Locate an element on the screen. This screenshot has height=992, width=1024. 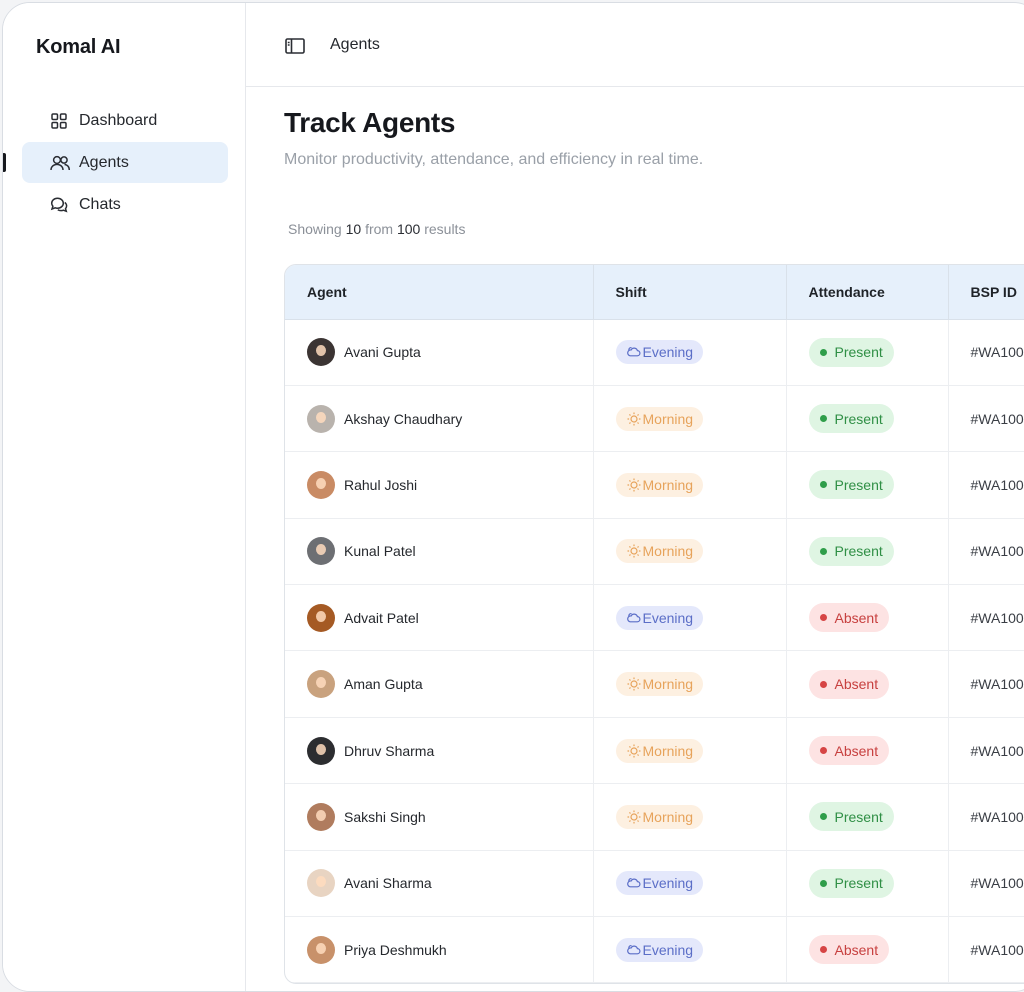
column-header-bsp-id: BSP ID is located at coordinates (986, 292).